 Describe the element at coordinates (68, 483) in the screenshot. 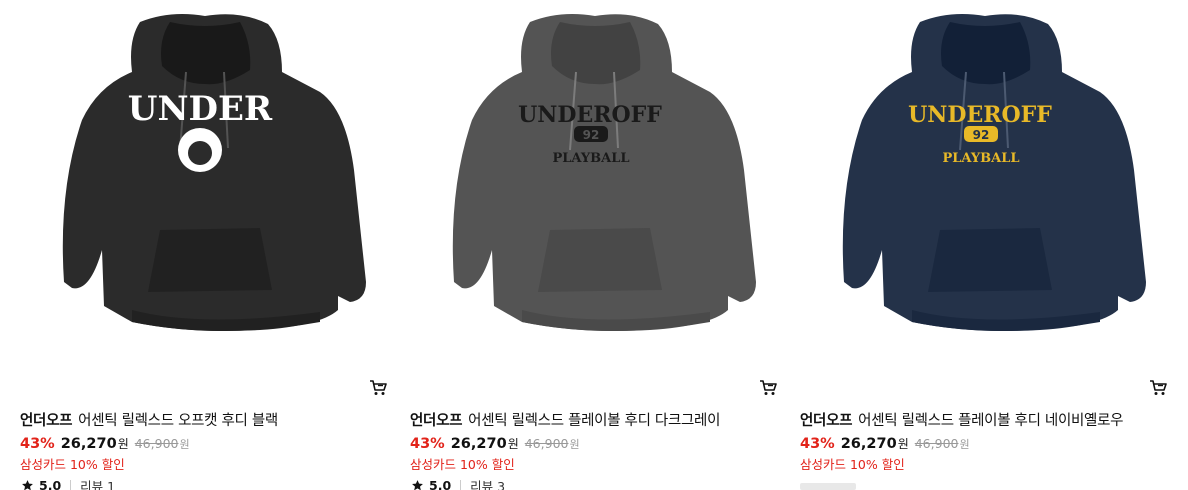

I see `review-summary: 5.0 리뷰 1` at that location.